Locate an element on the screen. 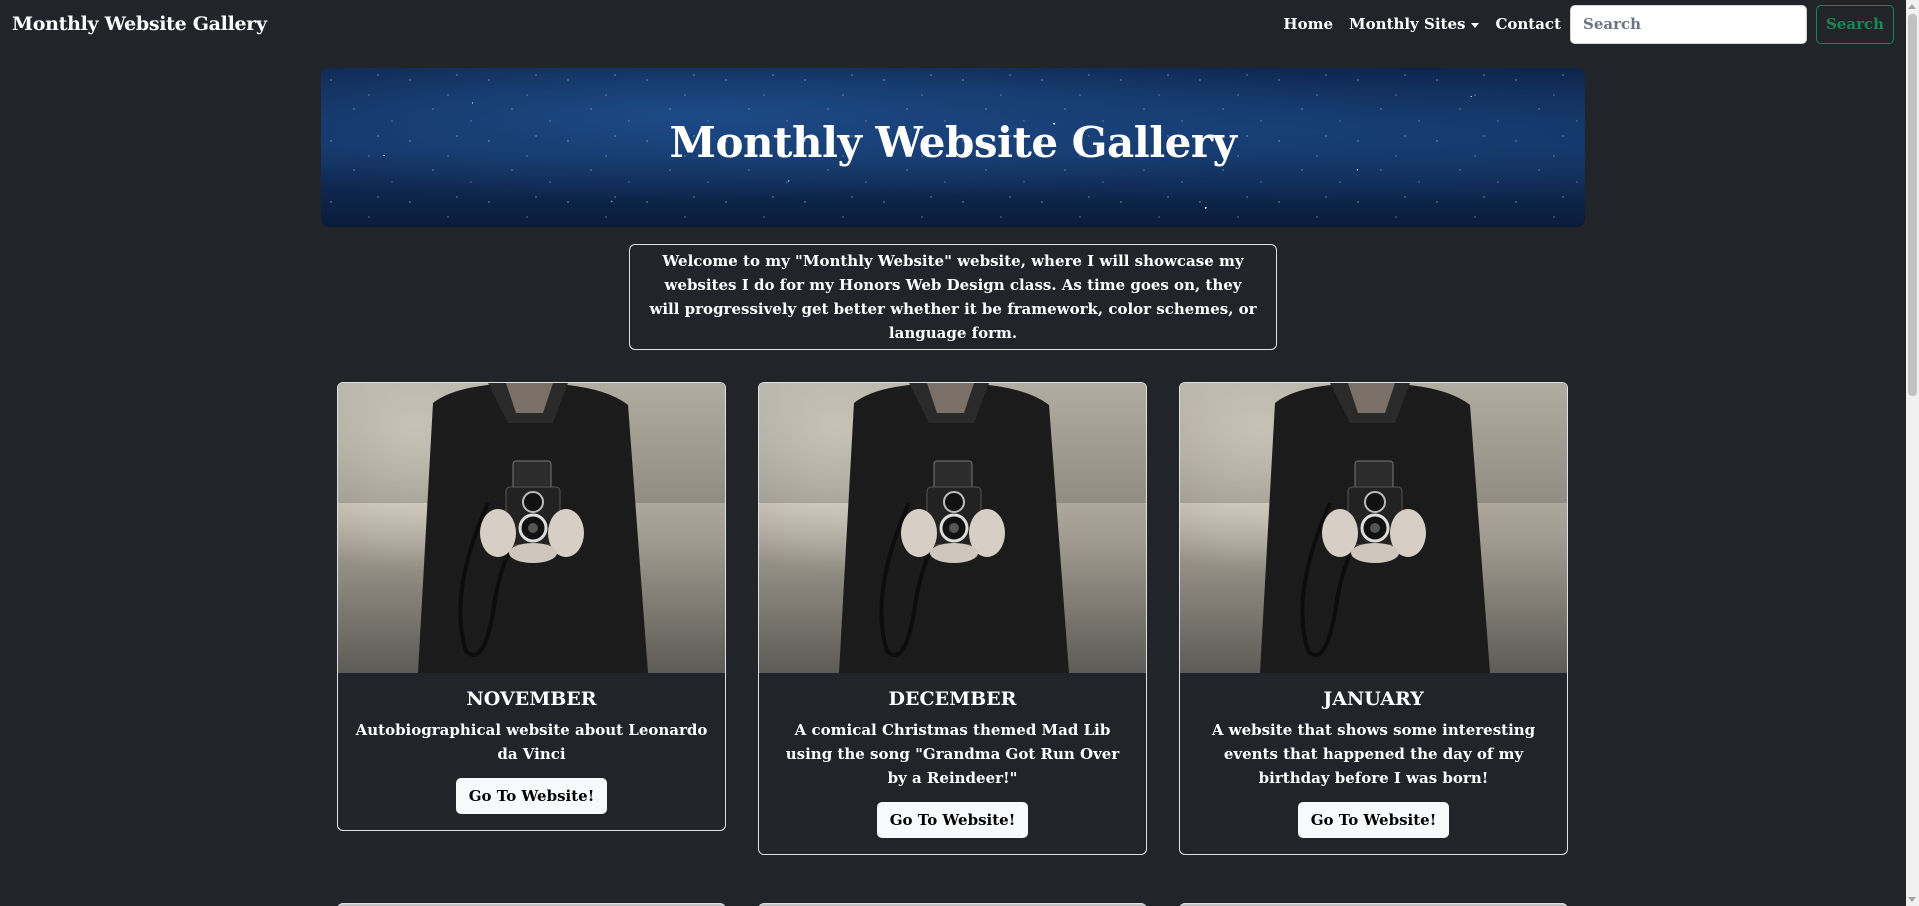 This screenshot has height=906, width=1919. hero-banner: Monthly Website Gallery is located at coordinates (953, 147).